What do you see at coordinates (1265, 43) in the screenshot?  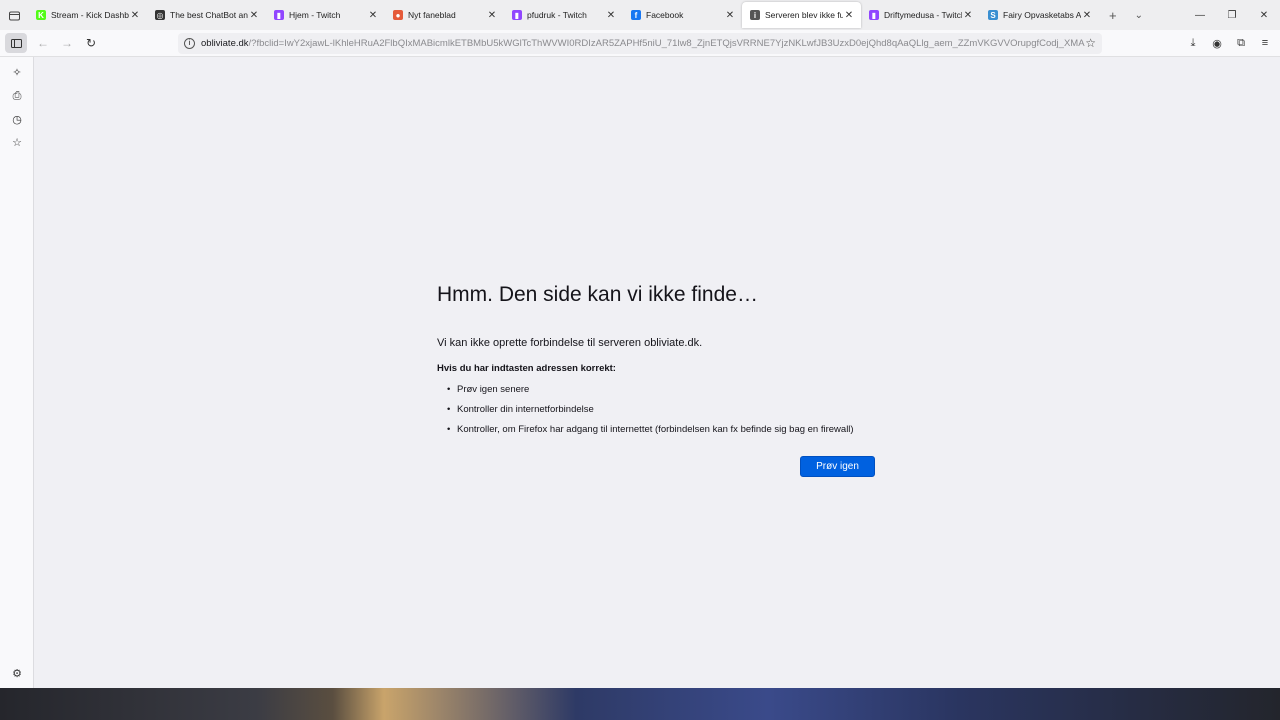 I see `menu-icon: ≡` at bounding box center [1265, 43].